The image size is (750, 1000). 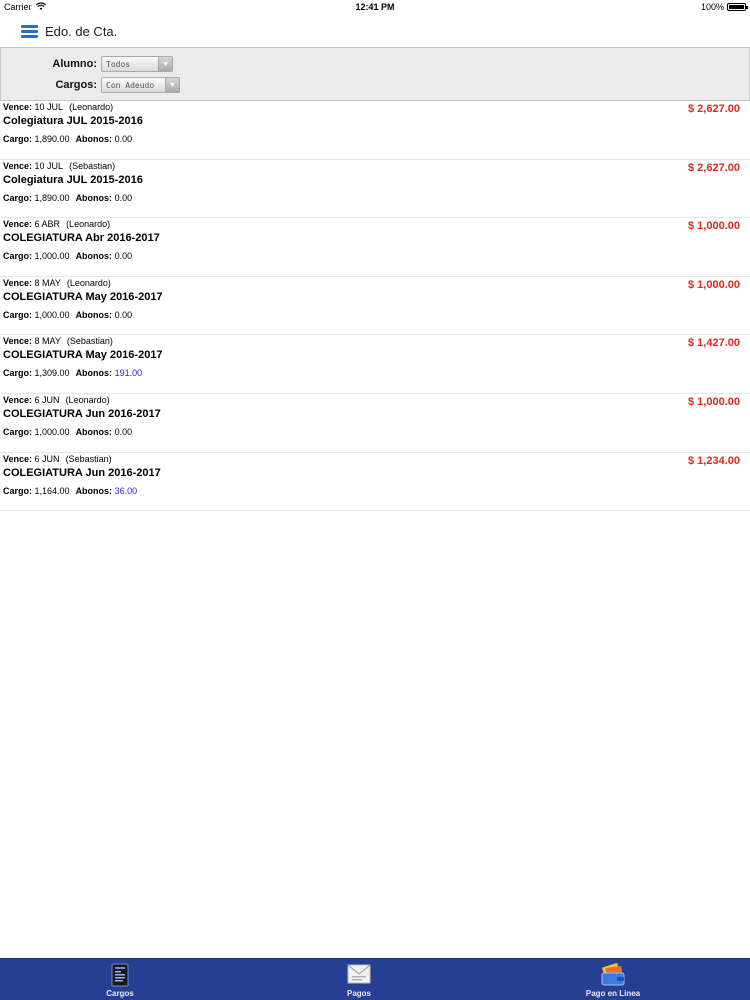 What do you see at coordinates (613, 993) in the screenshot?
I see `tab-pago-en-linea-label: Pago en Linea` at bounding box center [613, 993].